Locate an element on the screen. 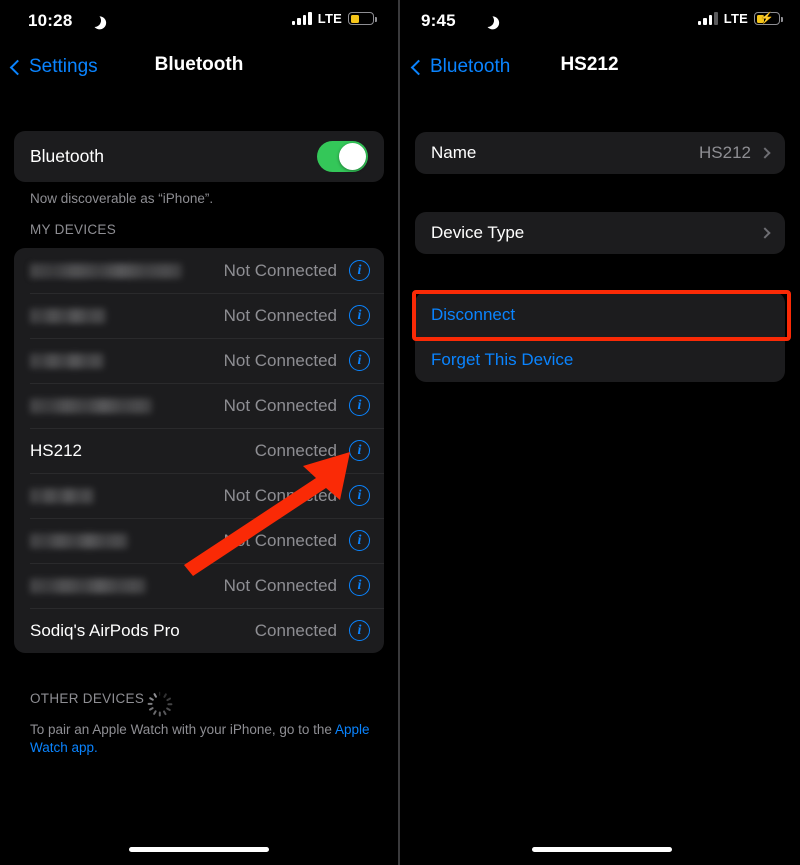 This screenshot has height=865, width=800. forget-this-device-label: Forget This Device is located at coordinates (502, 359).